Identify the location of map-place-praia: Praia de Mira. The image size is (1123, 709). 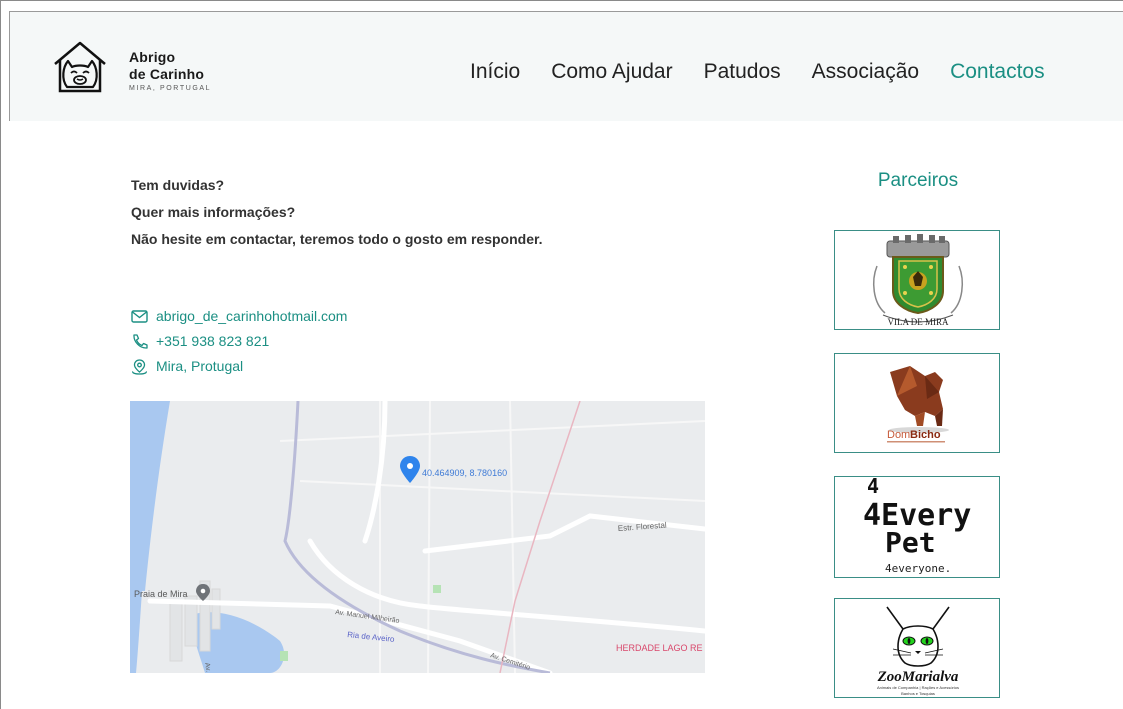
(161, 594).